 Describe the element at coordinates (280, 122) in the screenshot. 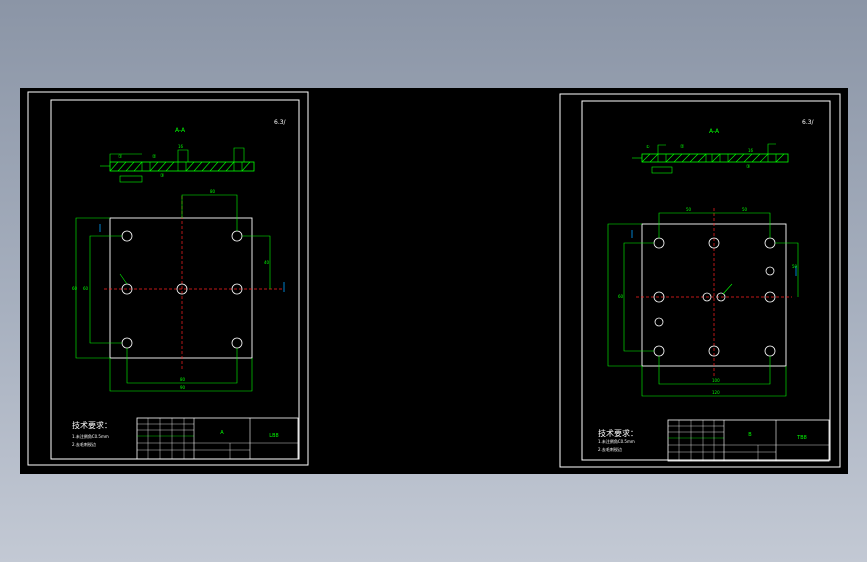

I see `left-roughness-mark: 6.3/` at that location.